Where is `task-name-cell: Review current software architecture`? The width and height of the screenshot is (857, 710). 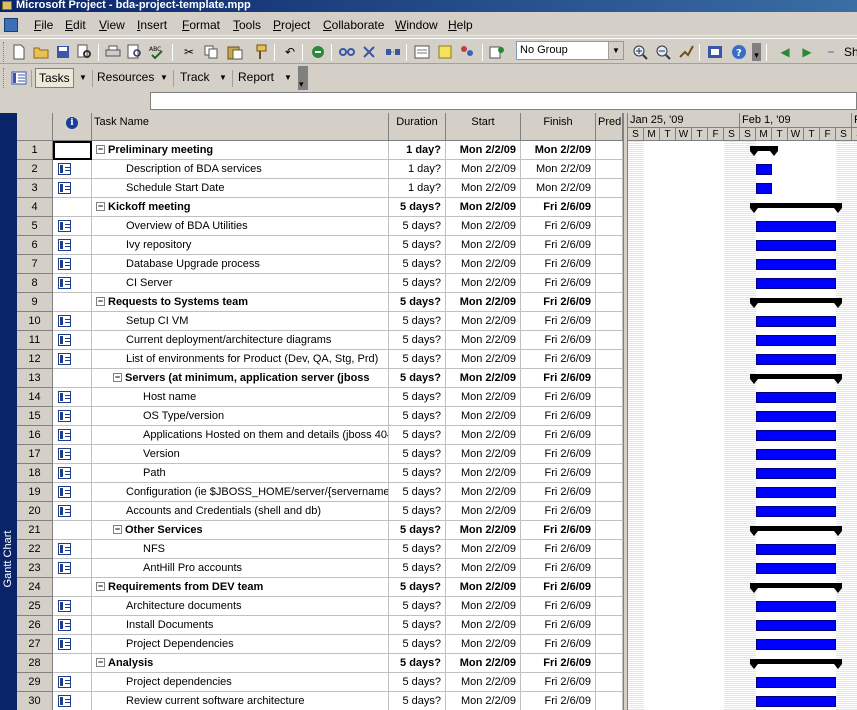 task-name-cell: Review current software architecture is located at coordinates (240, 701).